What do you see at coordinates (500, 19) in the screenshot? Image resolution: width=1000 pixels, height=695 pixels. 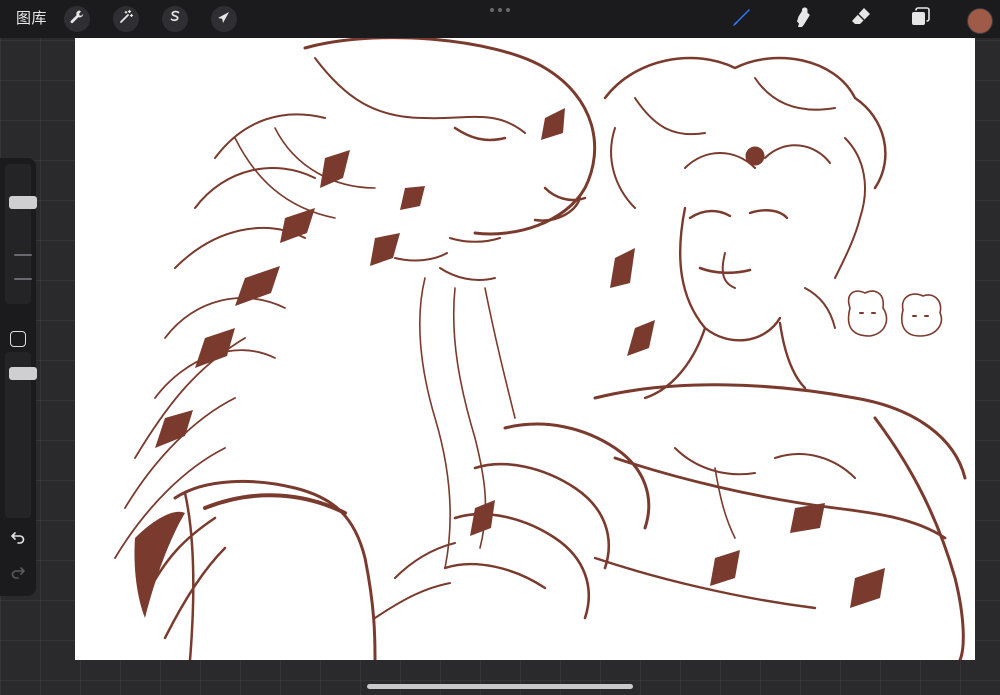 I see `top-toolbar: 图库` at bounding box center [500, 19].